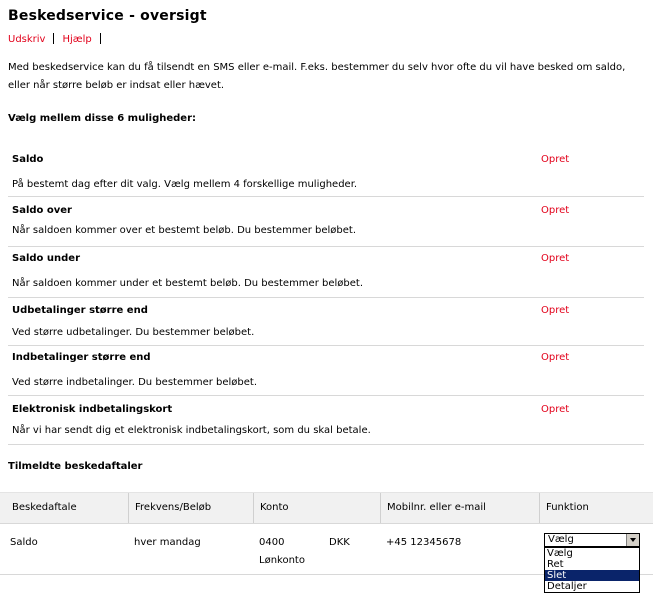 Image resolution: width=653 pixels, height=598 pixels. What do you see at coordinates (592, 575) in the screenshot?
I see `dropdown-option-slet: Slet` at bounding box center [592, 575].